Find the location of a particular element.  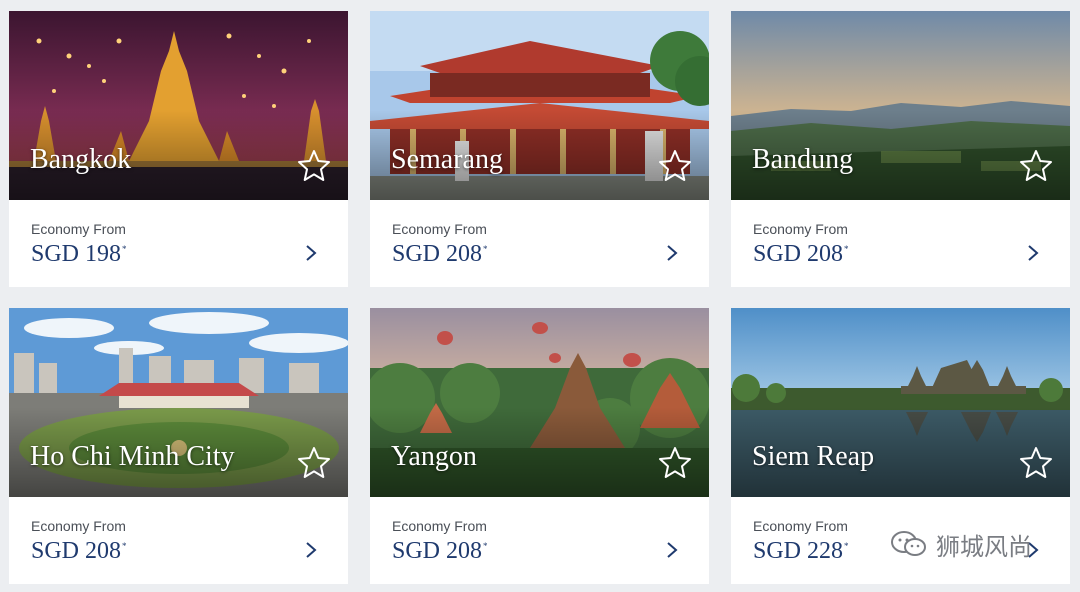

watermark: 狮城风尚 is located at coordinates (961, 544).